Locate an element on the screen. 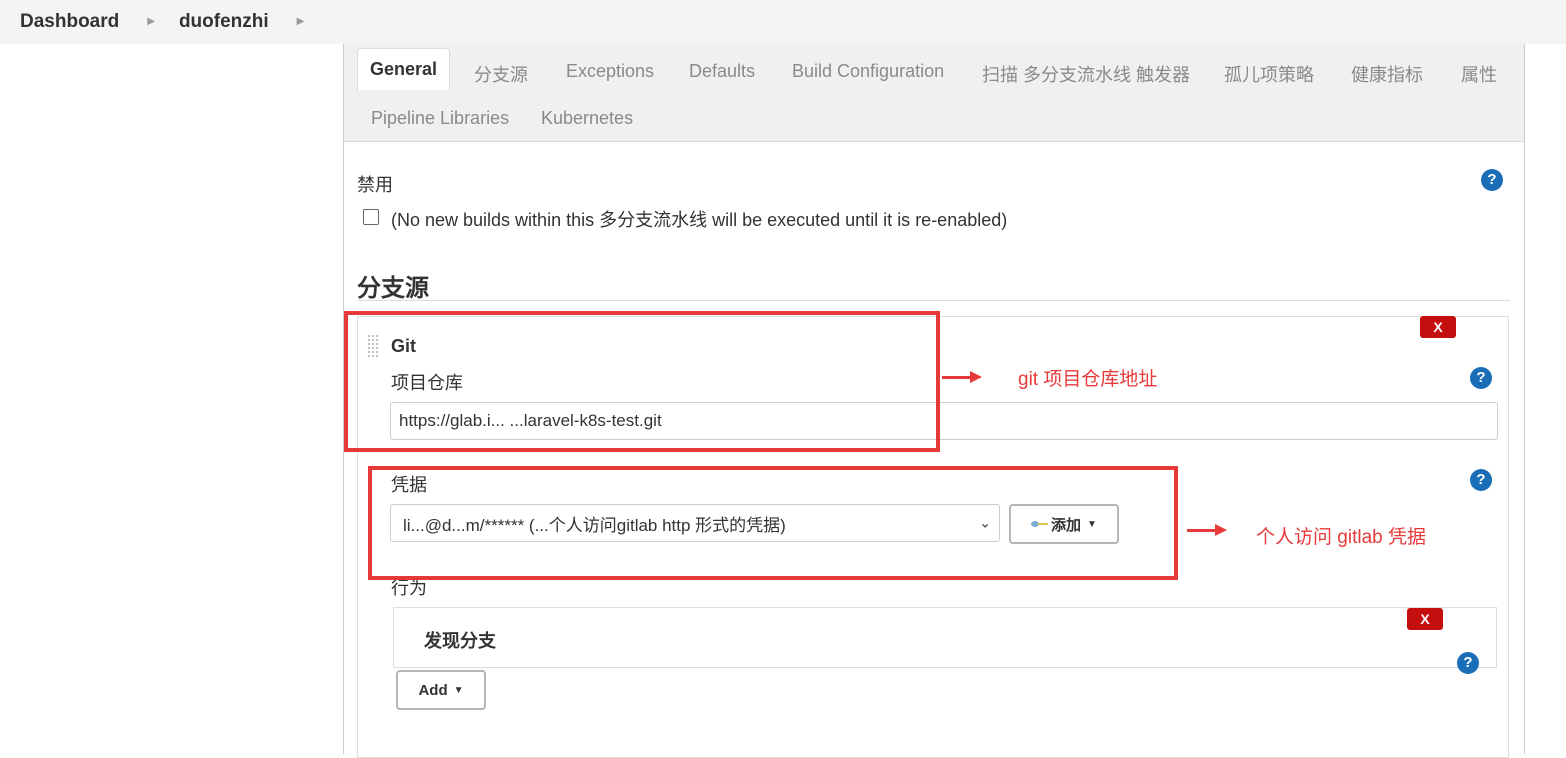 This screenshot has width=1566, height=758. add-behavior-label: Add is located at coordinates (433, 690).